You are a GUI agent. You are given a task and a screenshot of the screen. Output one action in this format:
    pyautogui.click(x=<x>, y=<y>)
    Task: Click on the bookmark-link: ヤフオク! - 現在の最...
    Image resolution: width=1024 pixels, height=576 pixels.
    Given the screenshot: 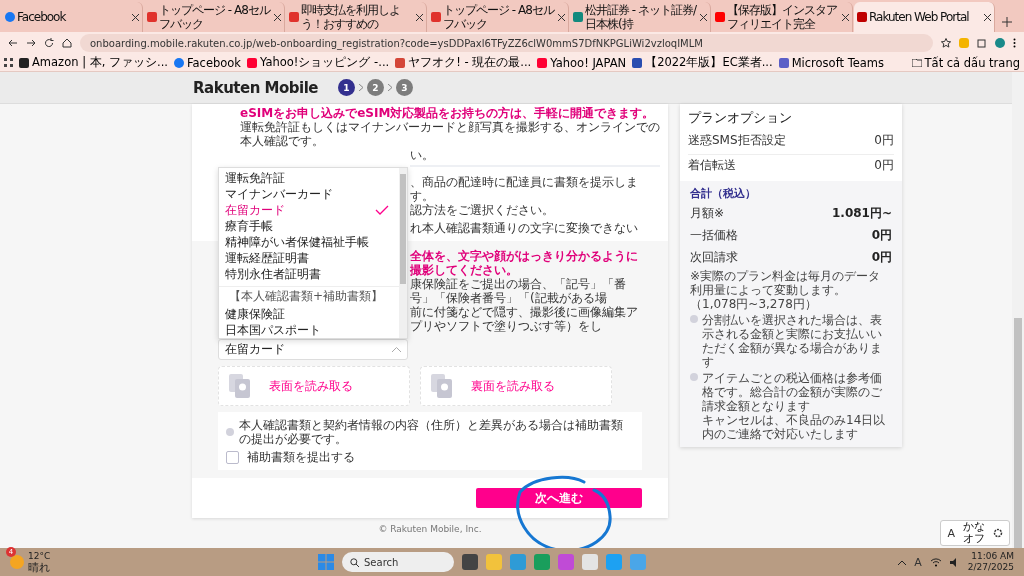 What is the action you would take?
    pyautogui.click(x=463, y=62)
    